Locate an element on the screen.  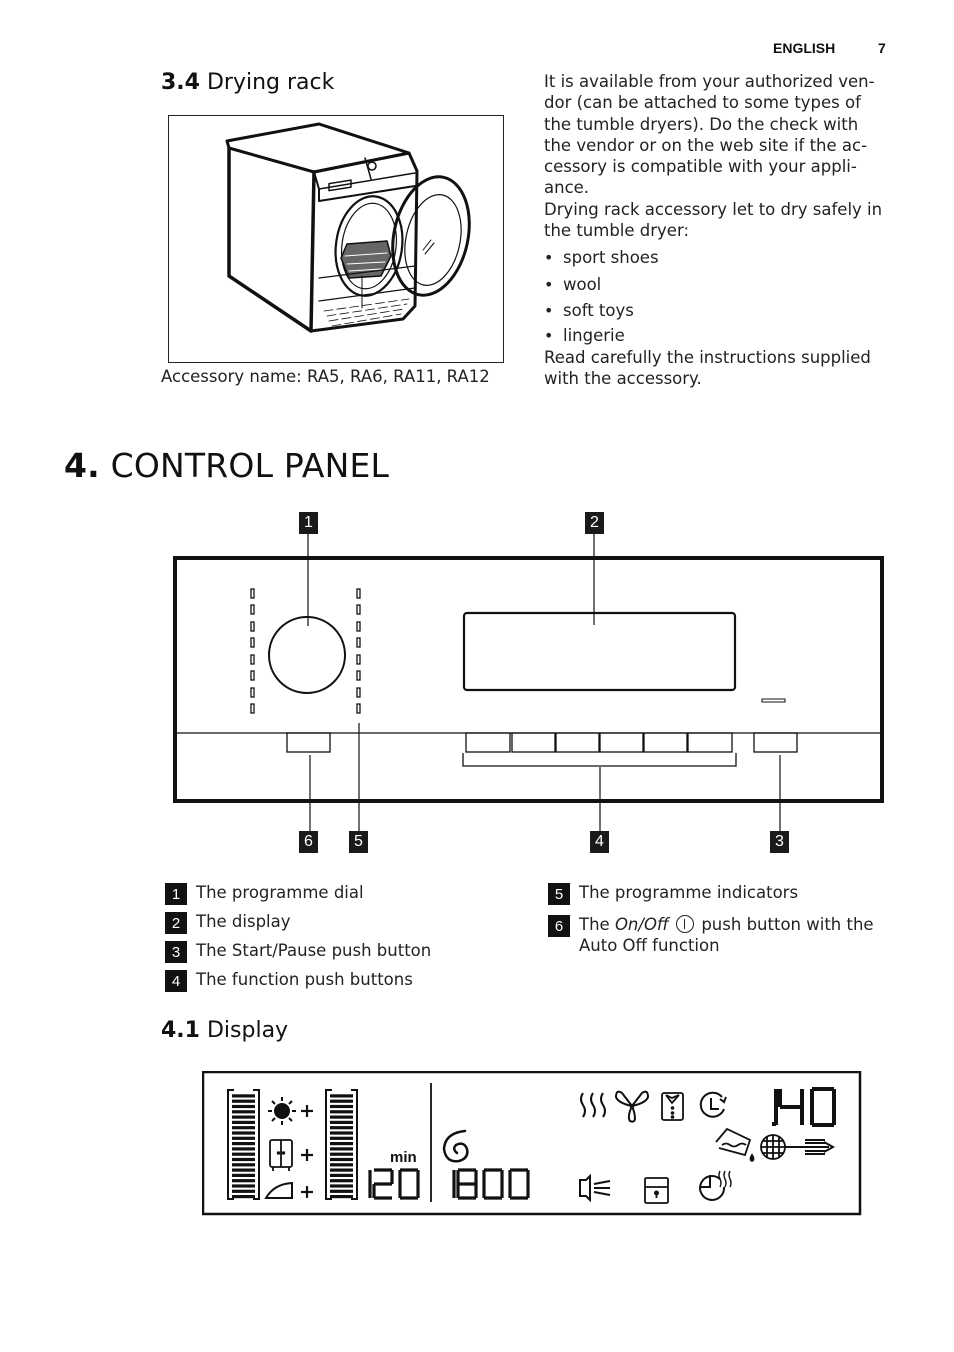
legend-item-3: 3 The Start/Pause push button is located at coordinates (298, 951).